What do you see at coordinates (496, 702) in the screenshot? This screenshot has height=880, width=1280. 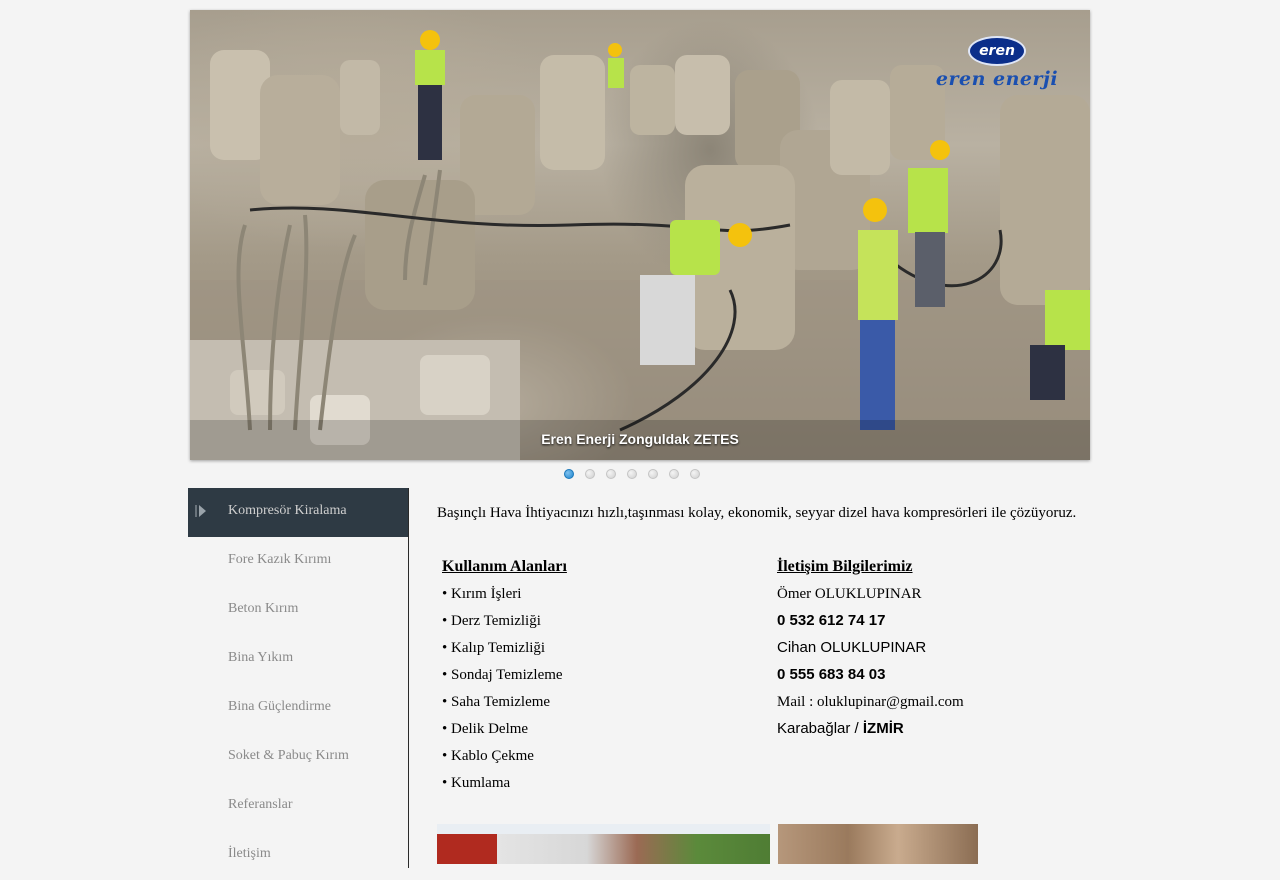 I see `list-item: • Saha Temizleme` at bounding box center [496, 702].